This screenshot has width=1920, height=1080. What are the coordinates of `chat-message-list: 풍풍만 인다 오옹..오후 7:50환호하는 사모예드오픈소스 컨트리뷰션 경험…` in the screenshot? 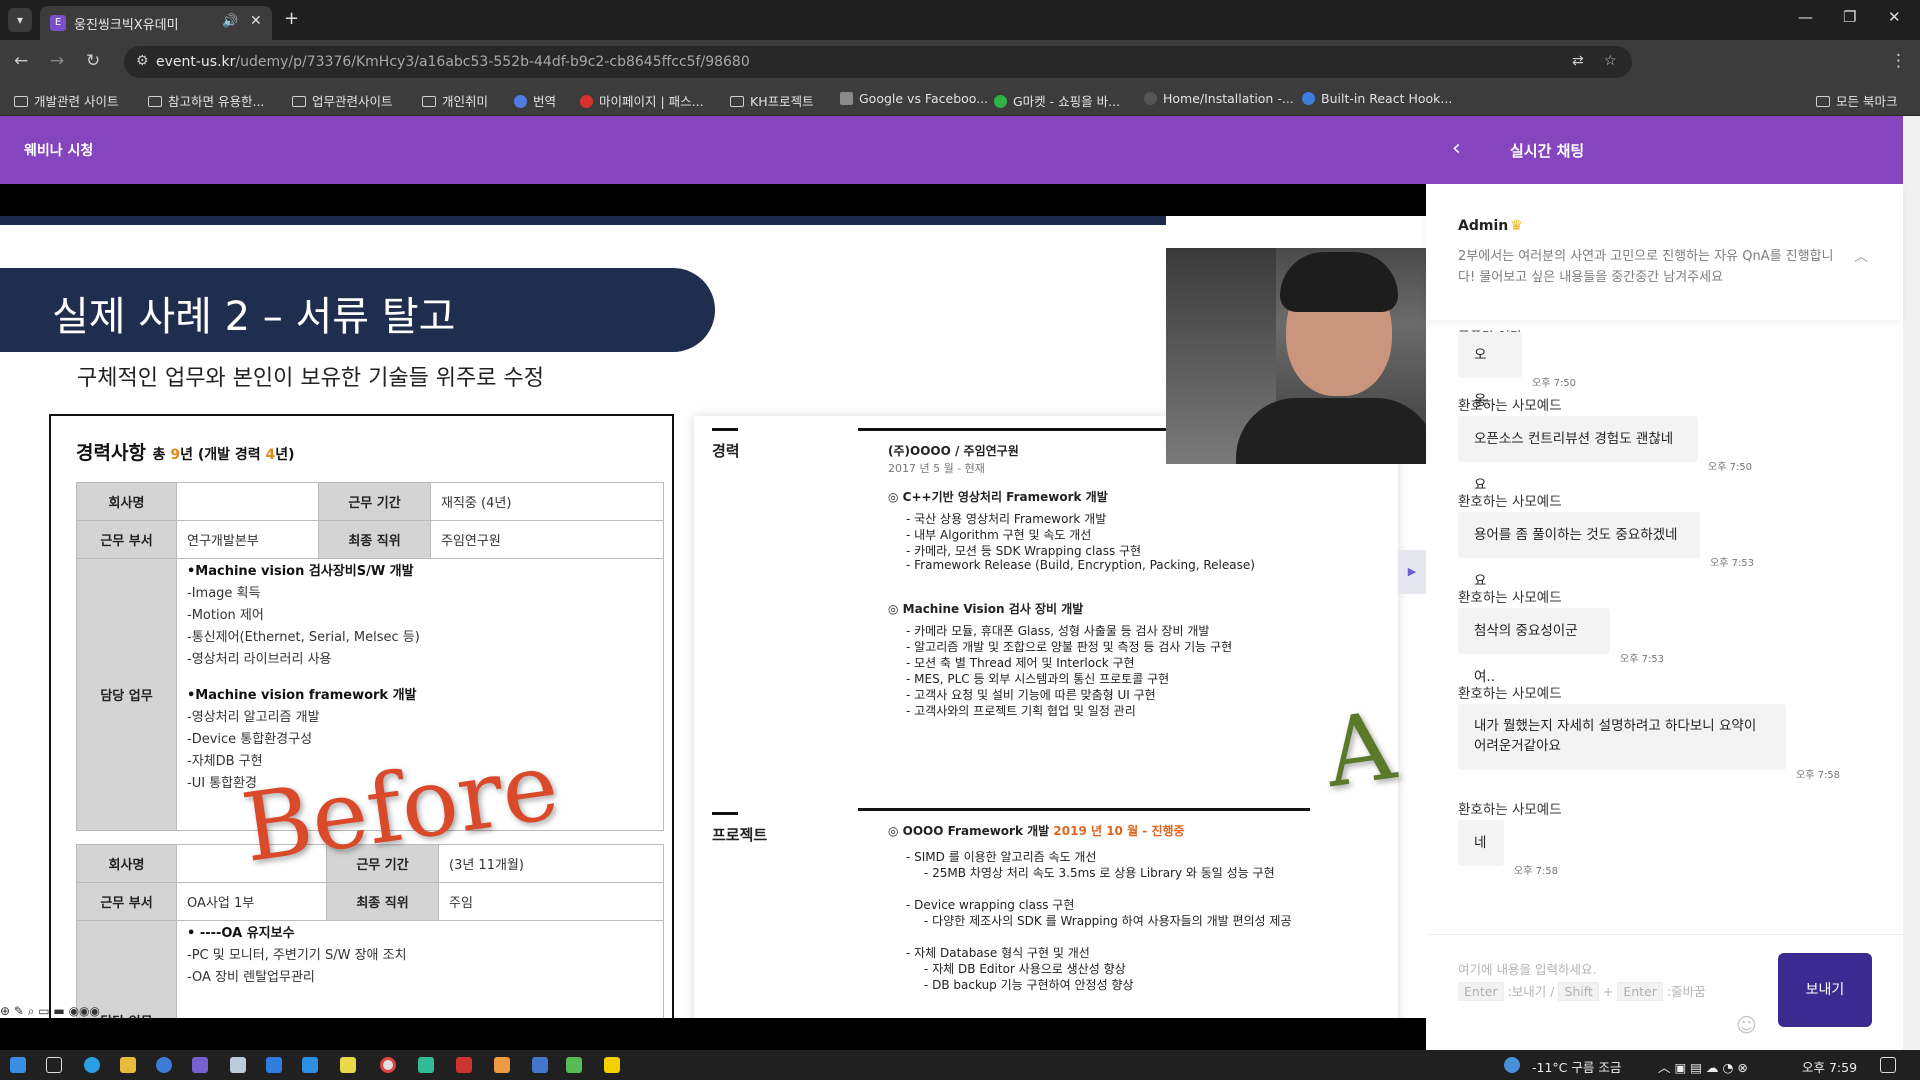 It's located at (1664, 620).